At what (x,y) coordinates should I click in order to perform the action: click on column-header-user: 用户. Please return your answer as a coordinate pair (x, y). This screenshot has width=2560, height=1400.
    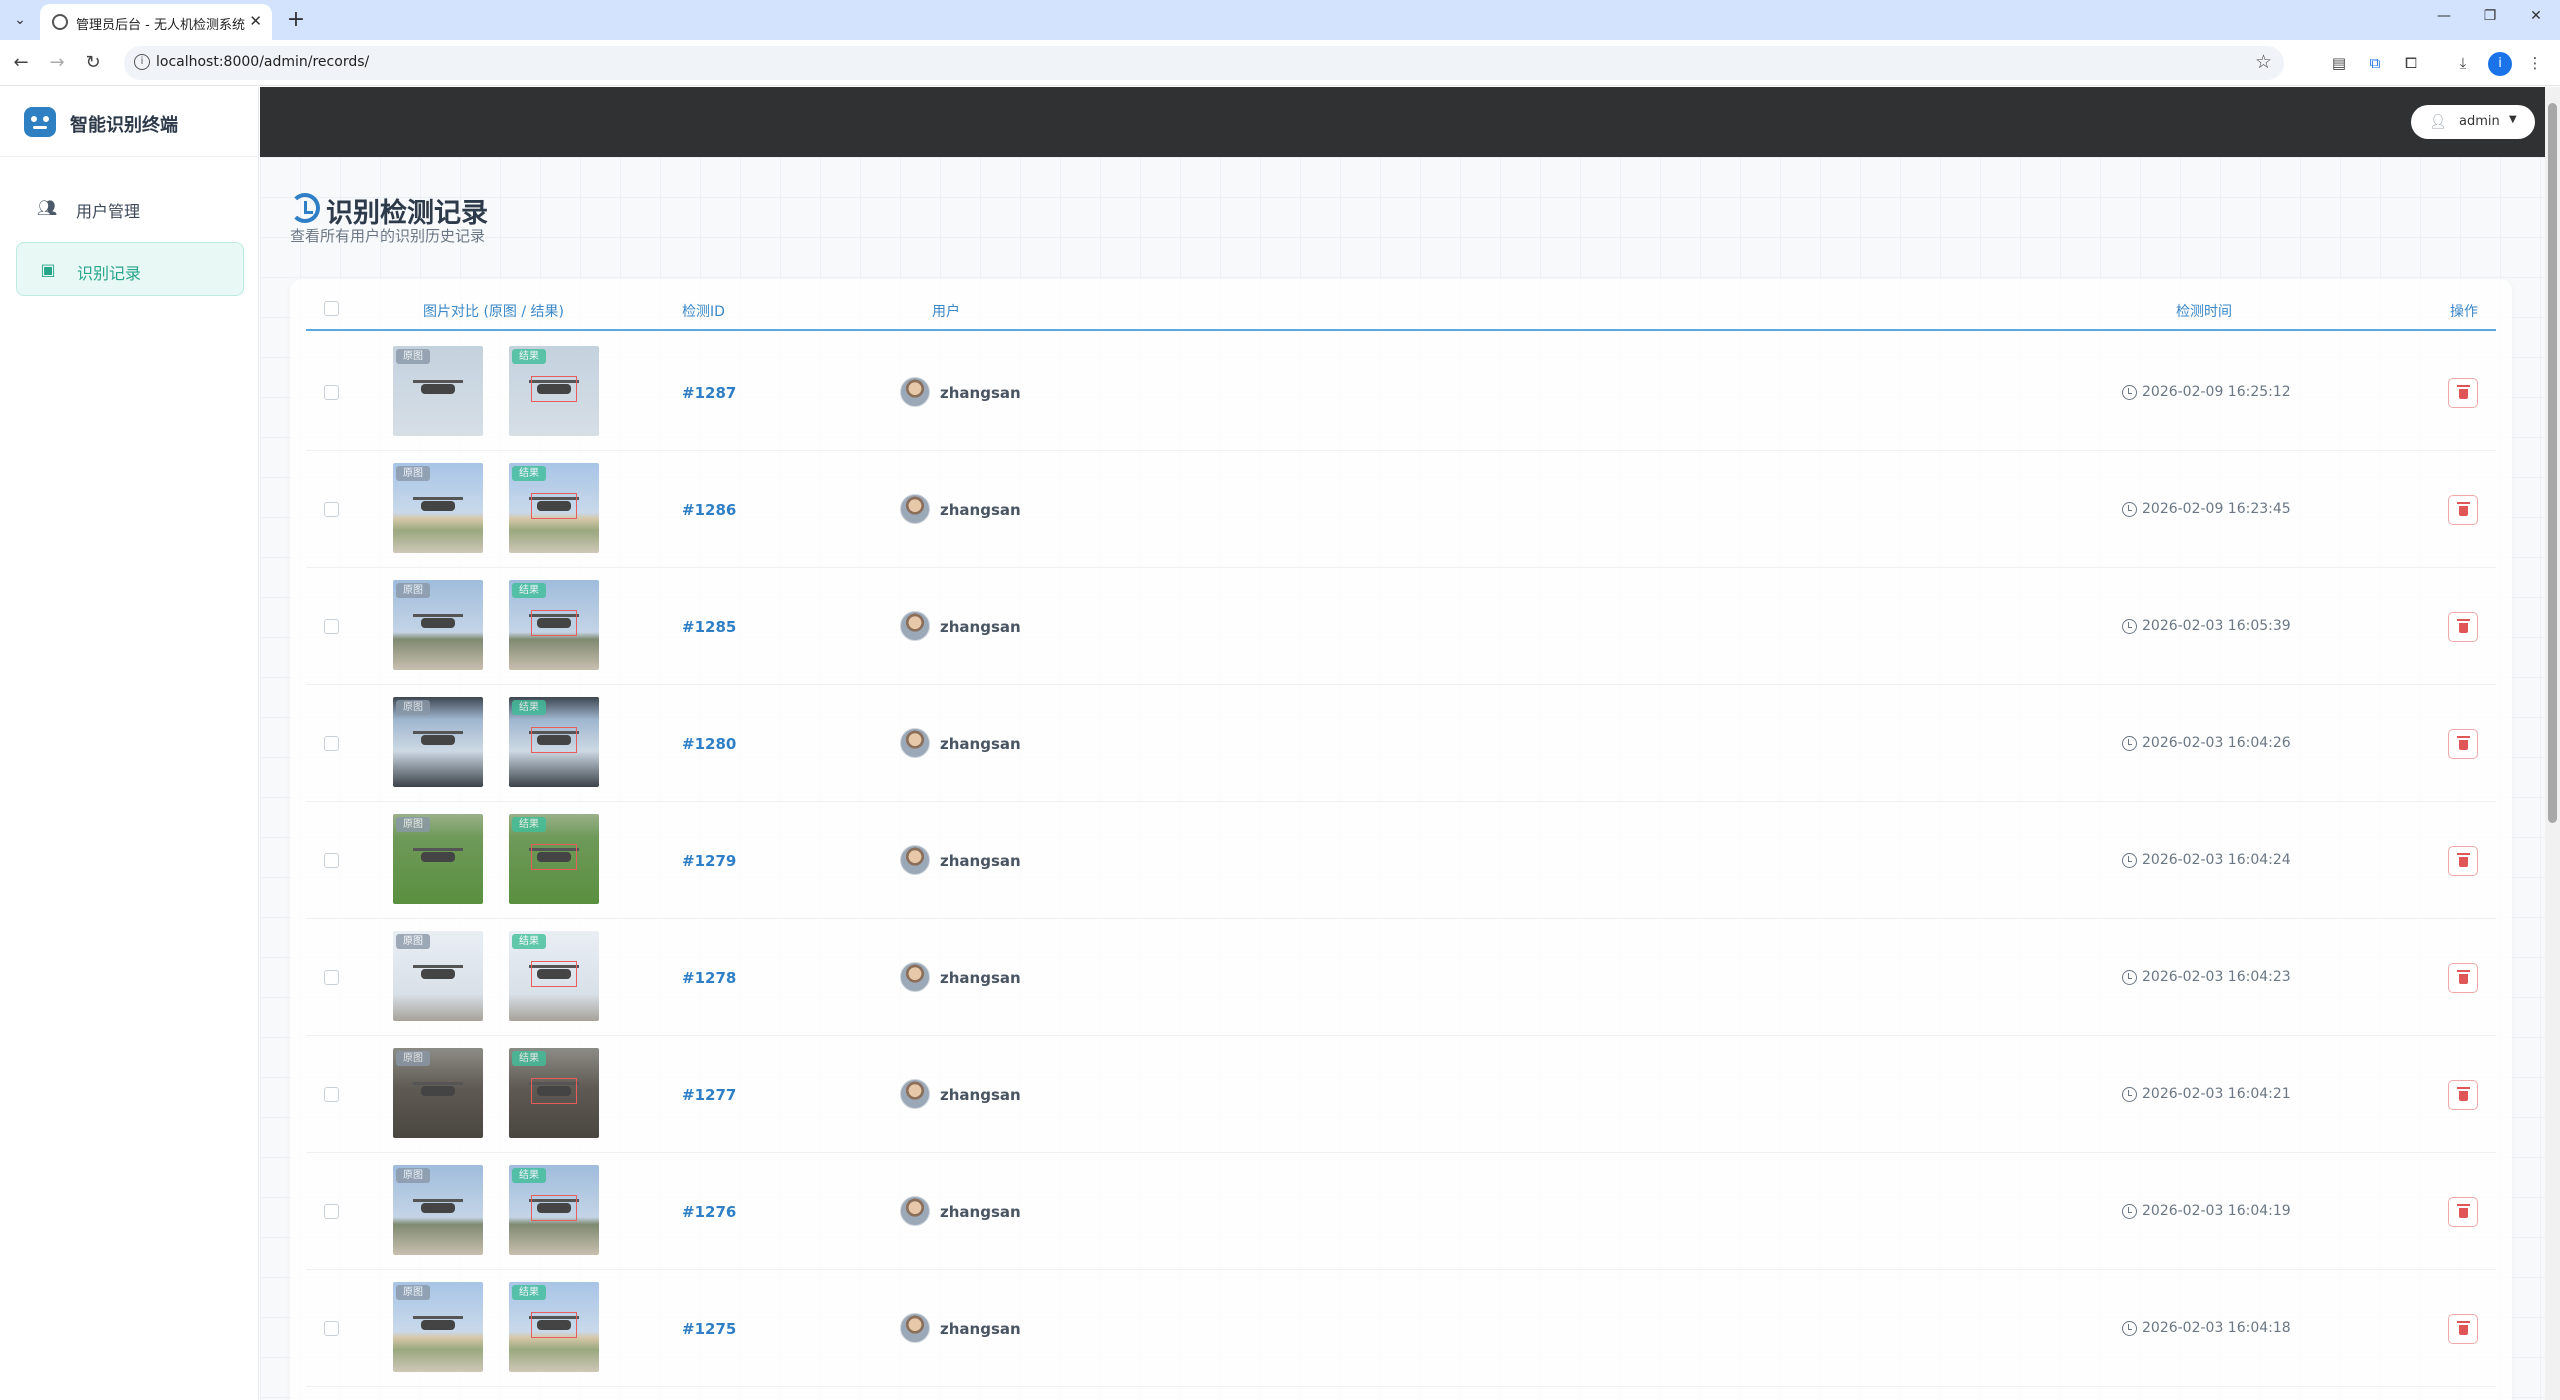
    Looking at the image, I should click on (946, 312).